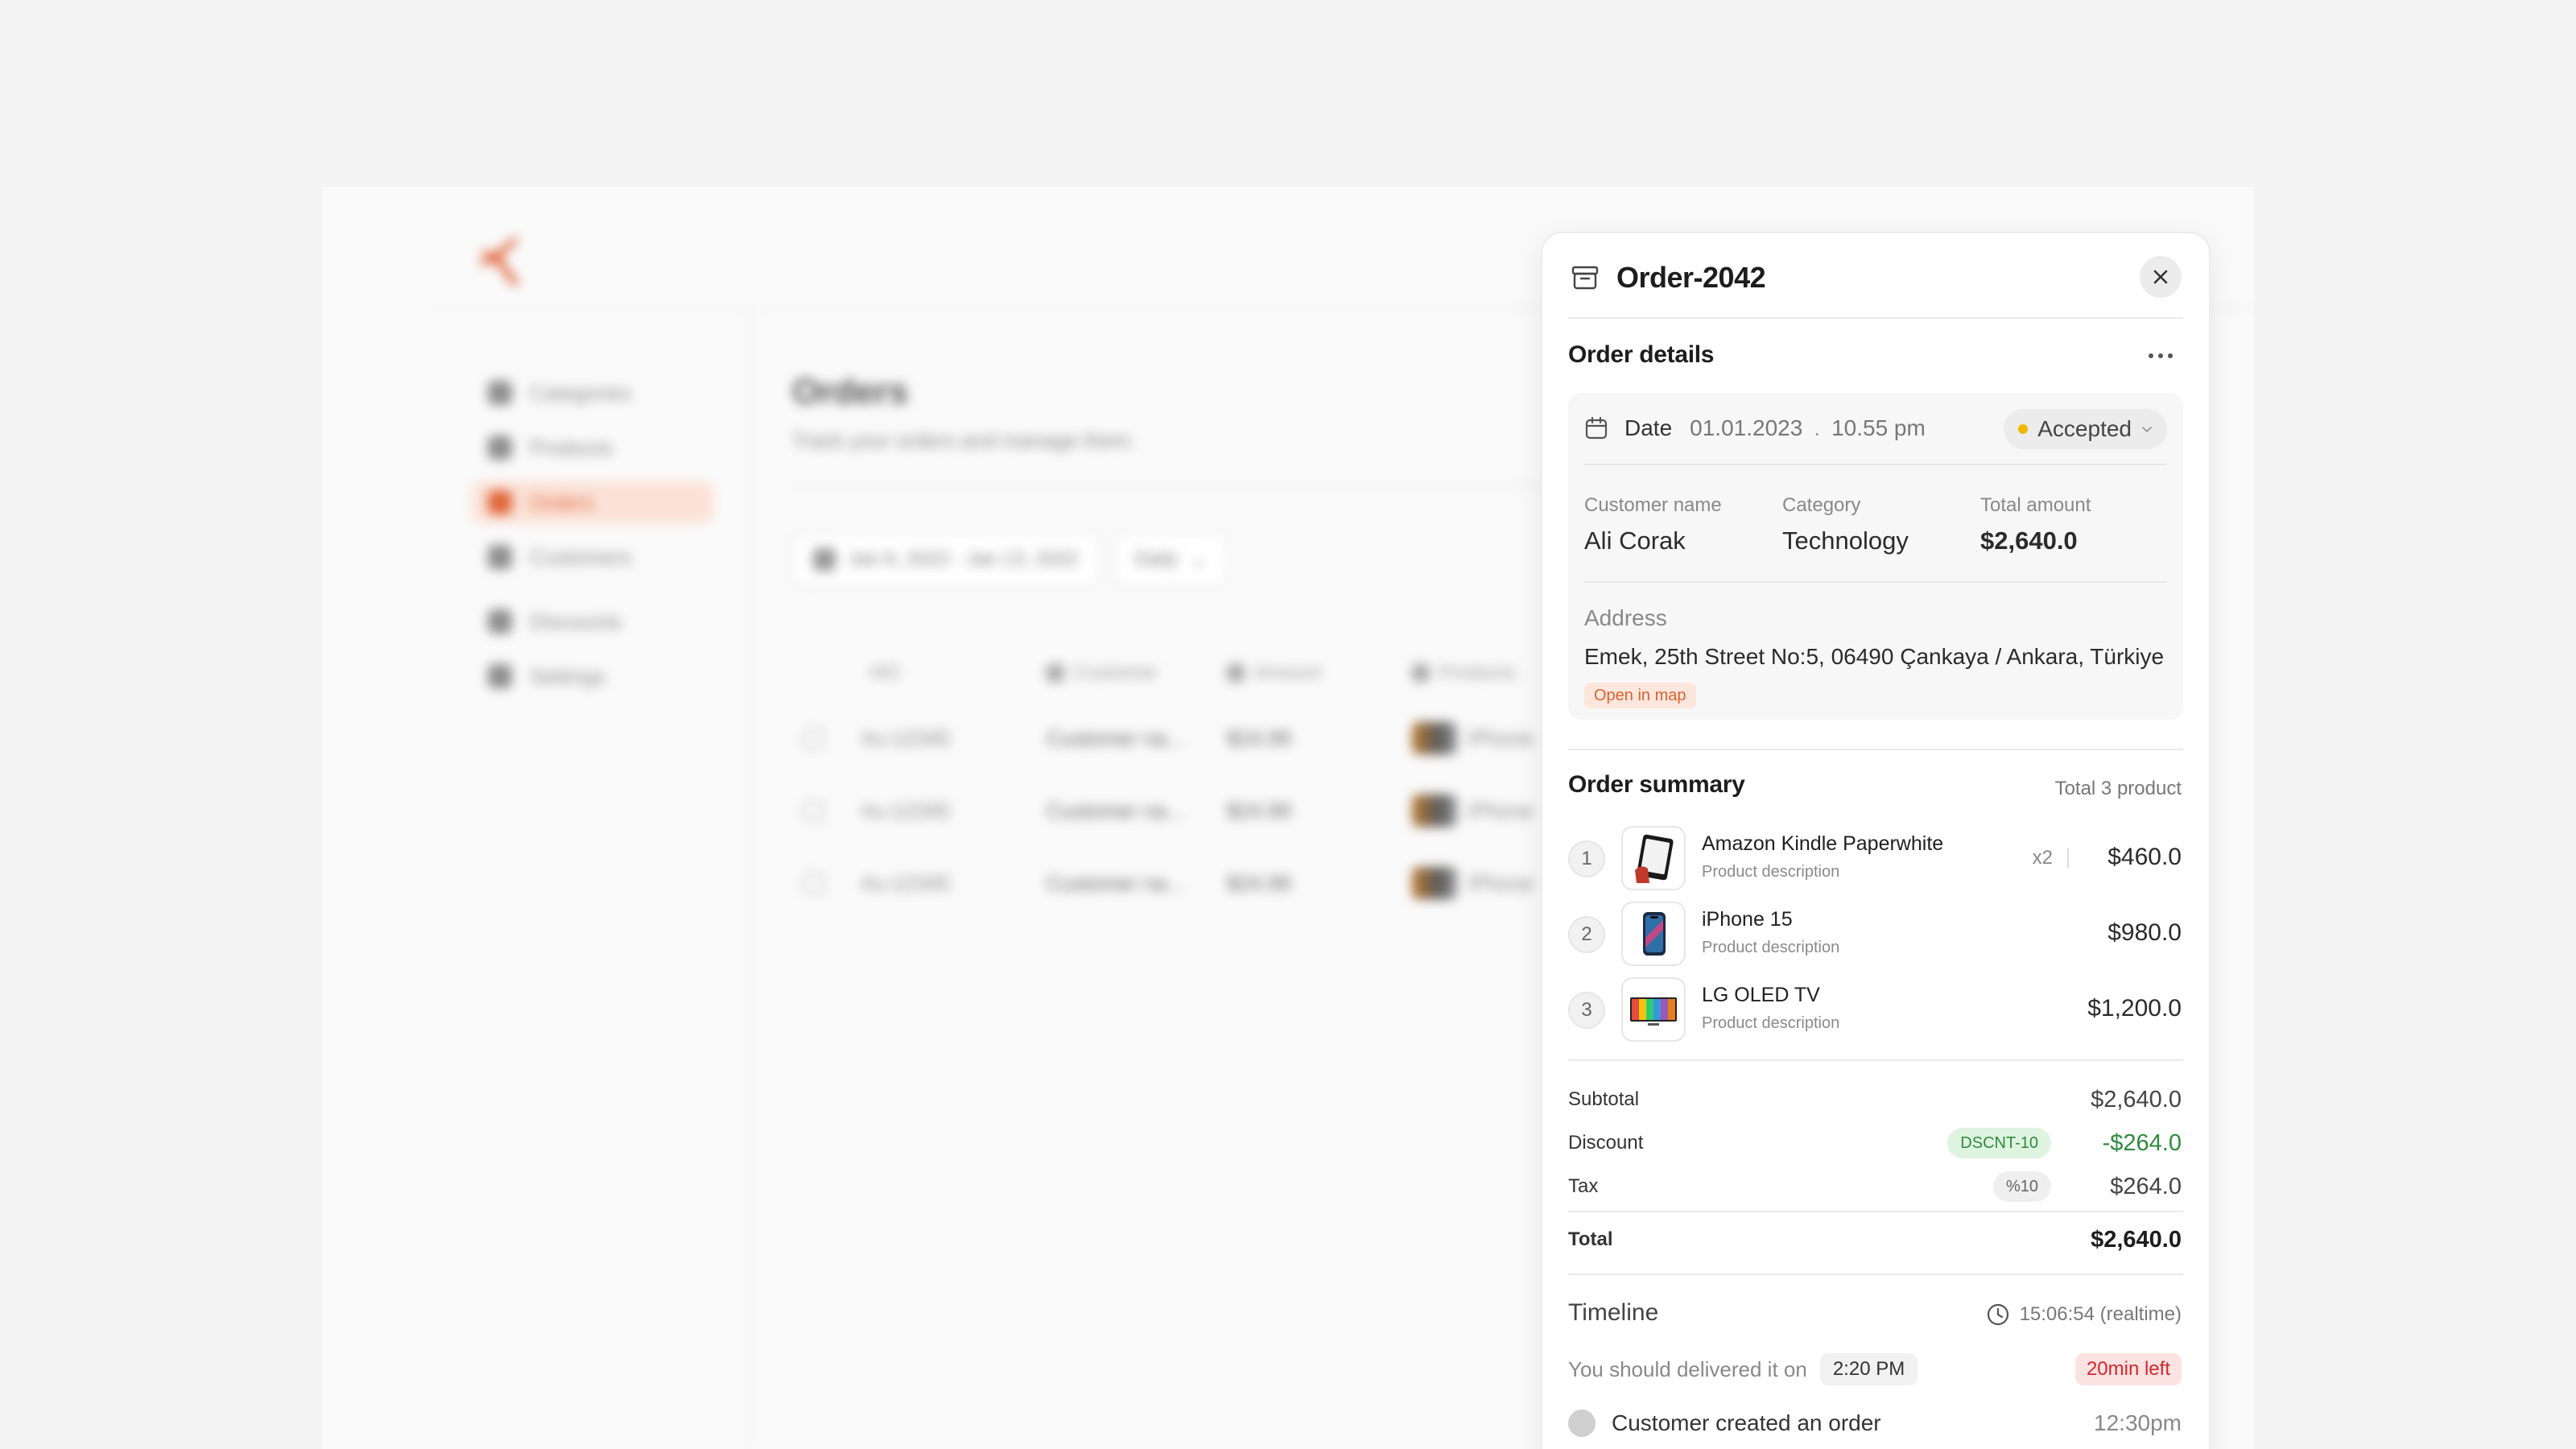  Describe the element at coordinates (2144, 857) in the screenshot. I see `product-price: $460.0` at that location.